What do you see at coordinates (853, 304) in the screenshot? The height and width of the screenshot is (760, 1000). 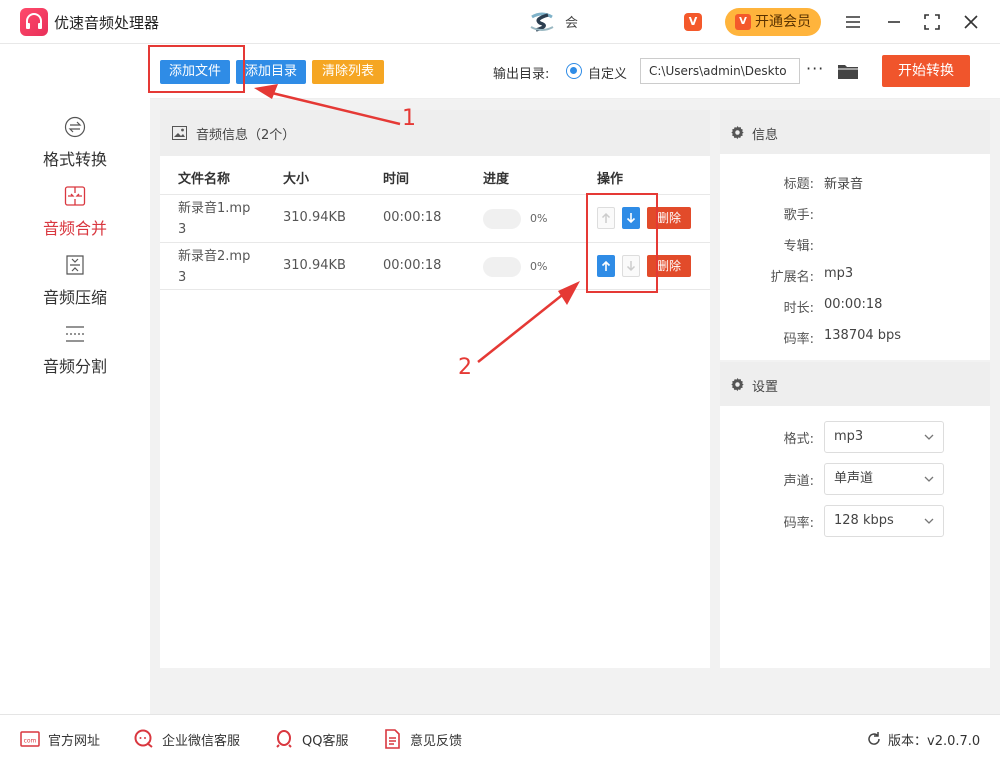 I see `info-value-duration: 00:00:18` at bounding box center [853, 304].